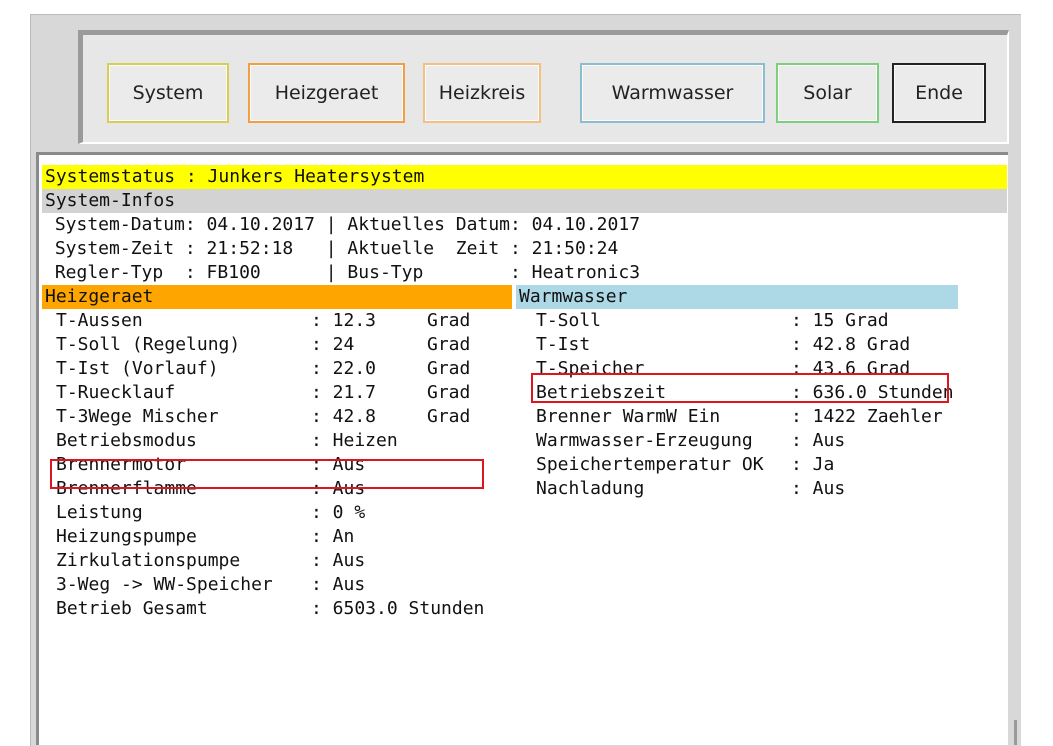 This screenshot has height=746, width=1053. I want to click on hz-value: : Heizen, so click(354, 440).